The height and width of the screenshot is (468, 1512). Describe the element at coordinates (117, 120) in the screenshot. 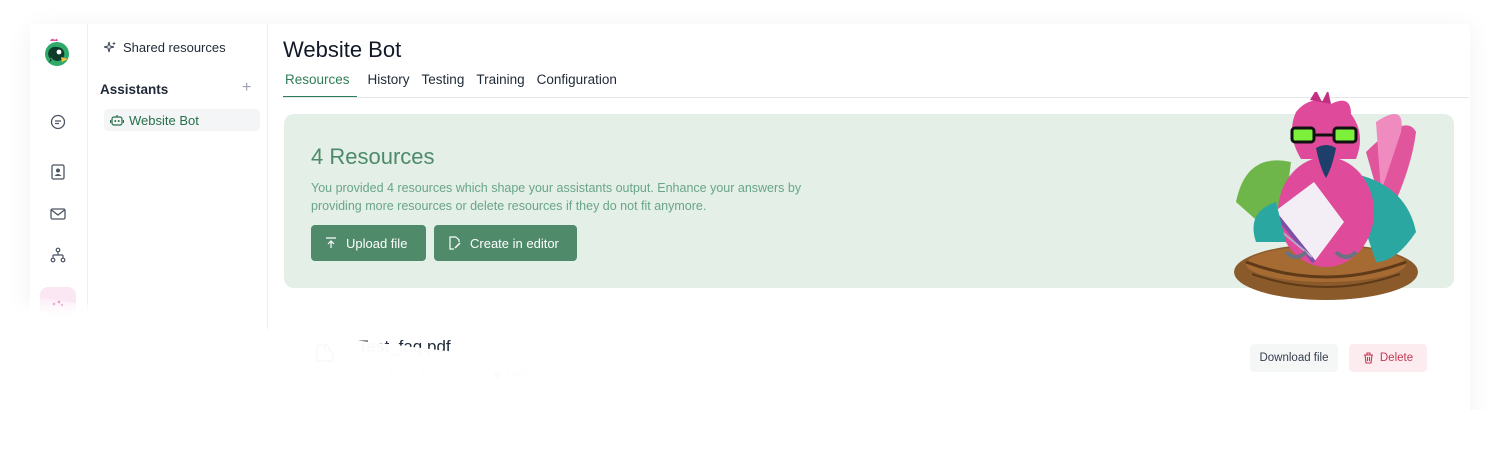

I see `robot-icon` at that location.